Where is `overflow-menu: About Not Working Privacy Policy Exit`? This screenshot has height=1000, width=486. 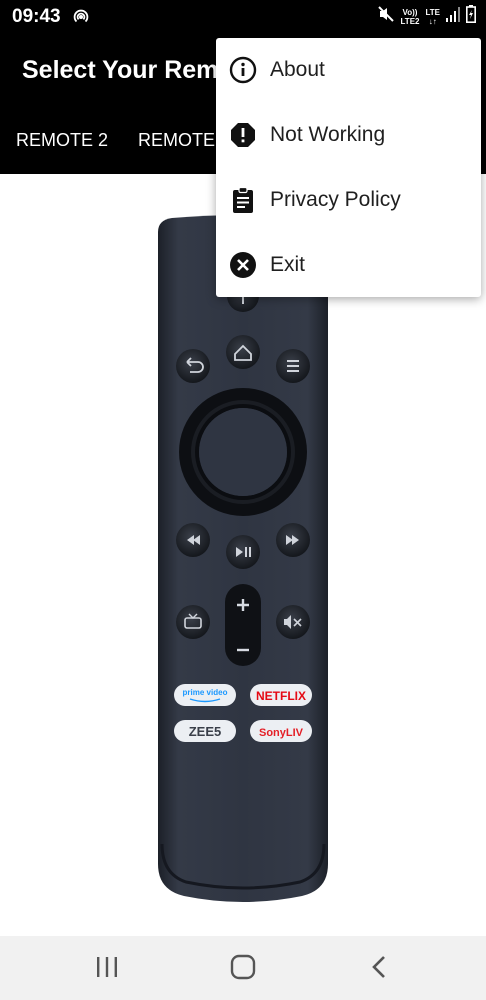
overflow-menu: About Not Working Privacy Policy Exit is located at coordinates (348, 167).